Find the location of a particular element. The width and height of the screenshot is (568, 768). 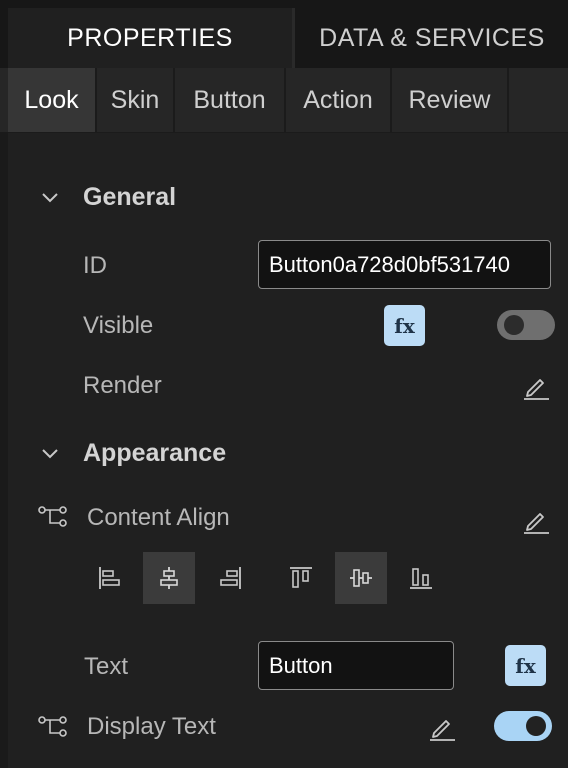

id-label: ID is located at coordinates (95, 265).